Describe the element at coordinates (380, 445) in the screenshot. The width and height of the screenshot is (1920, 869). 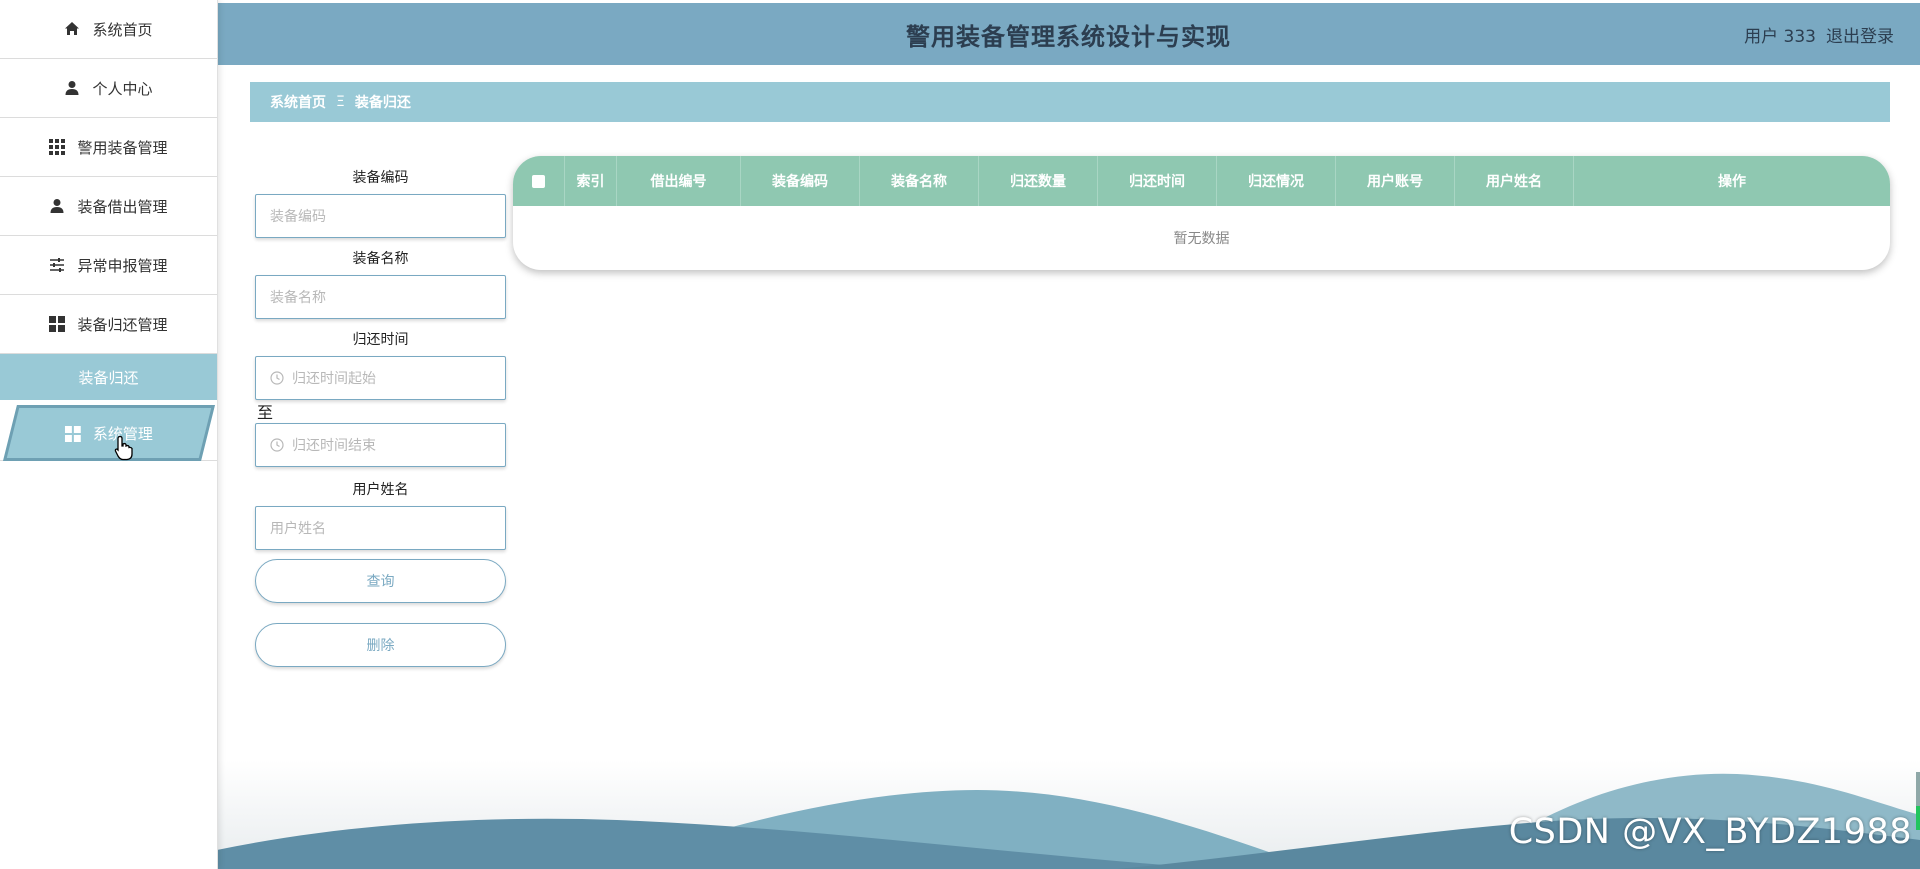
I see `time-end-input: 归还时间结束` at that location.